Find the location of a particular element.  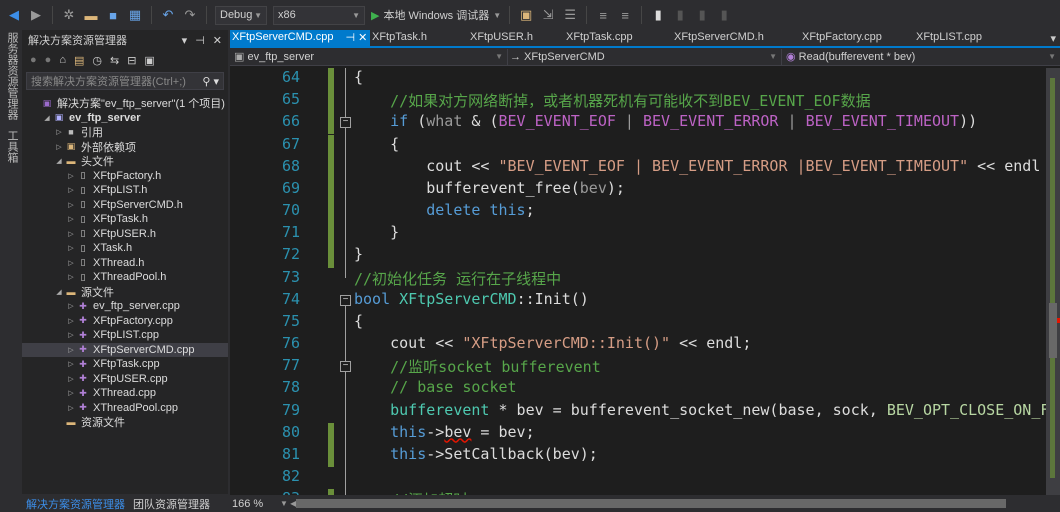

platform-dropdown: x86 ▼ is located at coordinates (319, 15).